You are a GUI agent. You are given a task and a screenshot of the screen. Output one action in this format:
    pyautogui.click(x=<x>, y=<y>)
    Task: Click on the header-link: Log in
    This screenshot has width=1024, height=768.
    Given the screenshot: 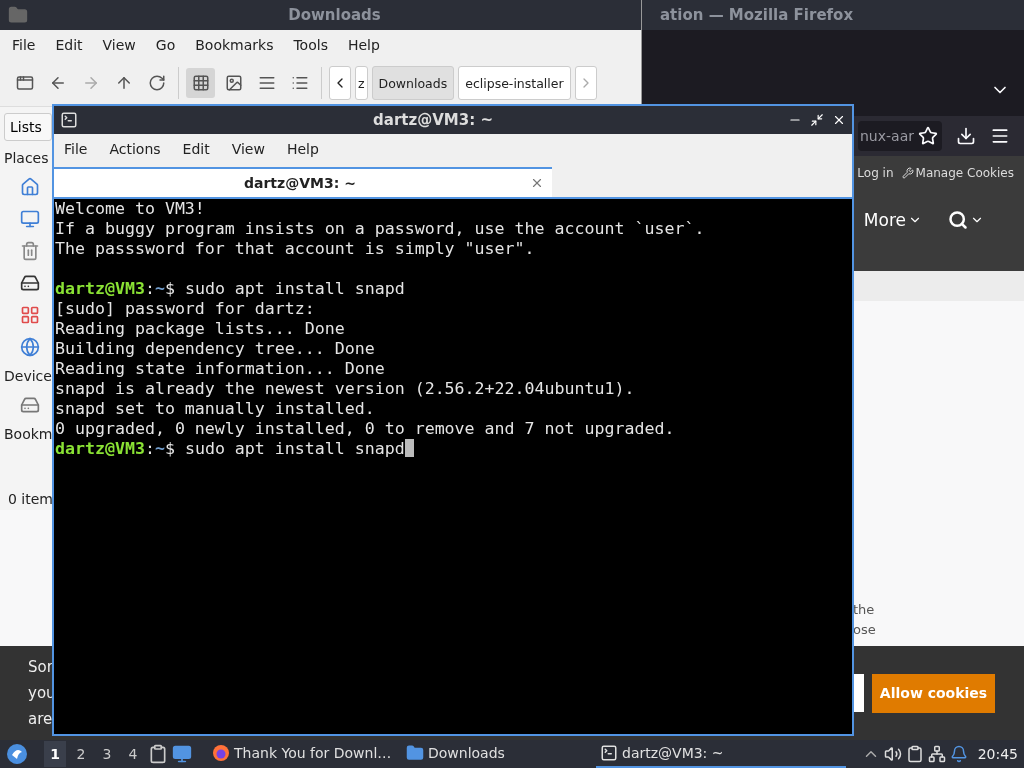 What is the action you would take?
    pyautogui.click(x=875, y=173)
    